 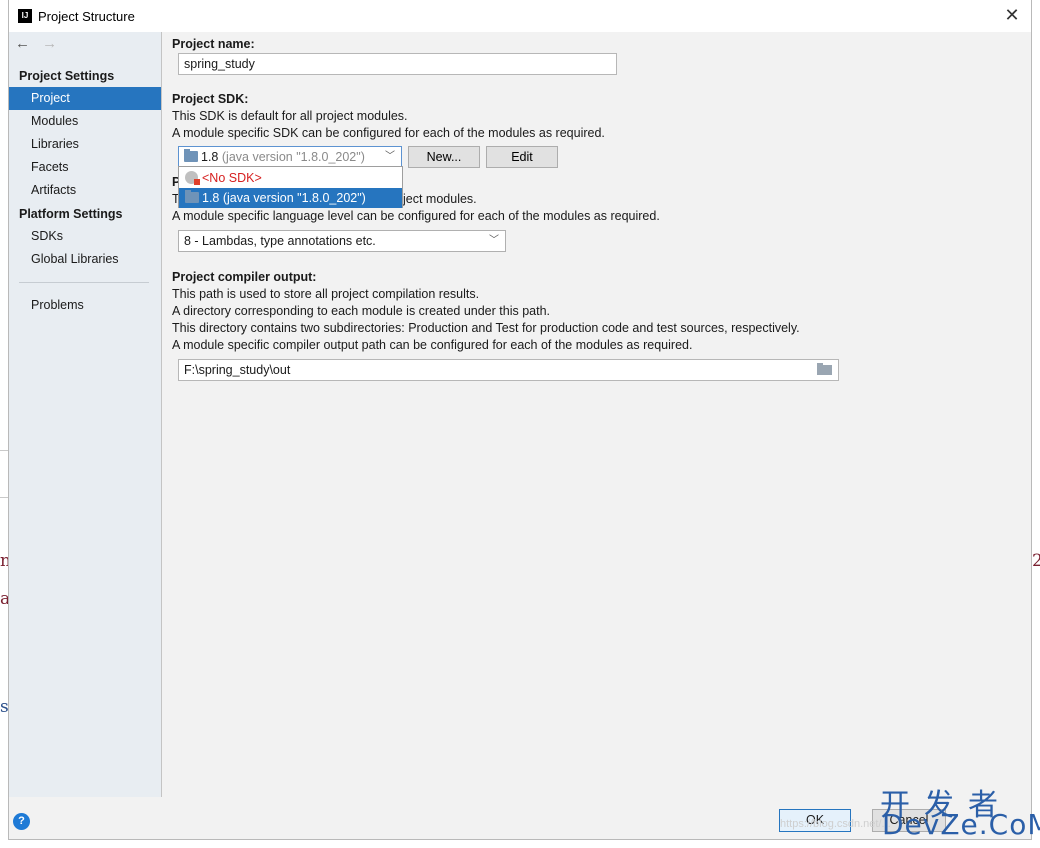 I want to click on language-level-select: 8 - Lambdas, type annotations etc. ﹀, so click(x=342, y=241).